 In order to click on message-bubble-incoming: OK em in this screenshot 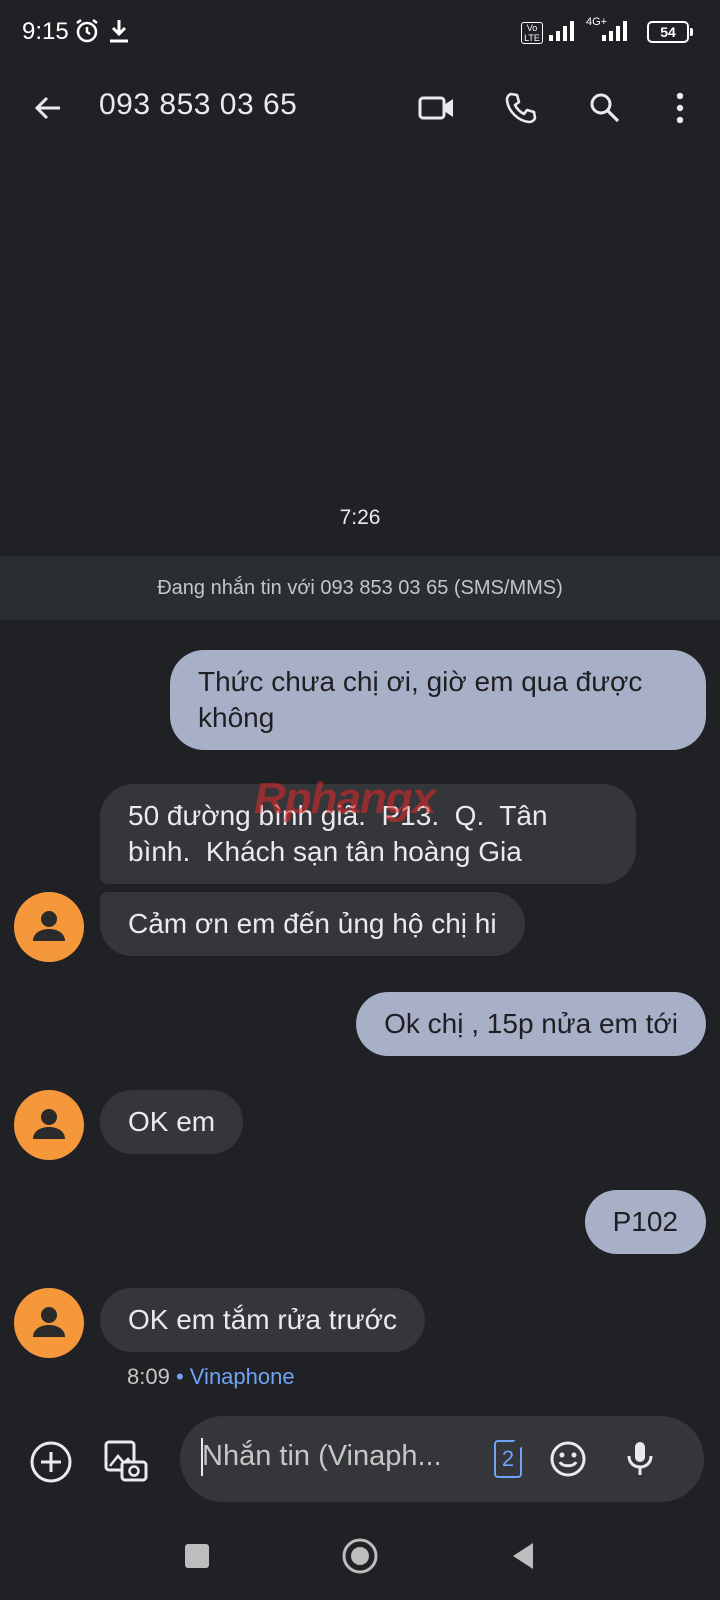, I will do `click(172, 1122)`.